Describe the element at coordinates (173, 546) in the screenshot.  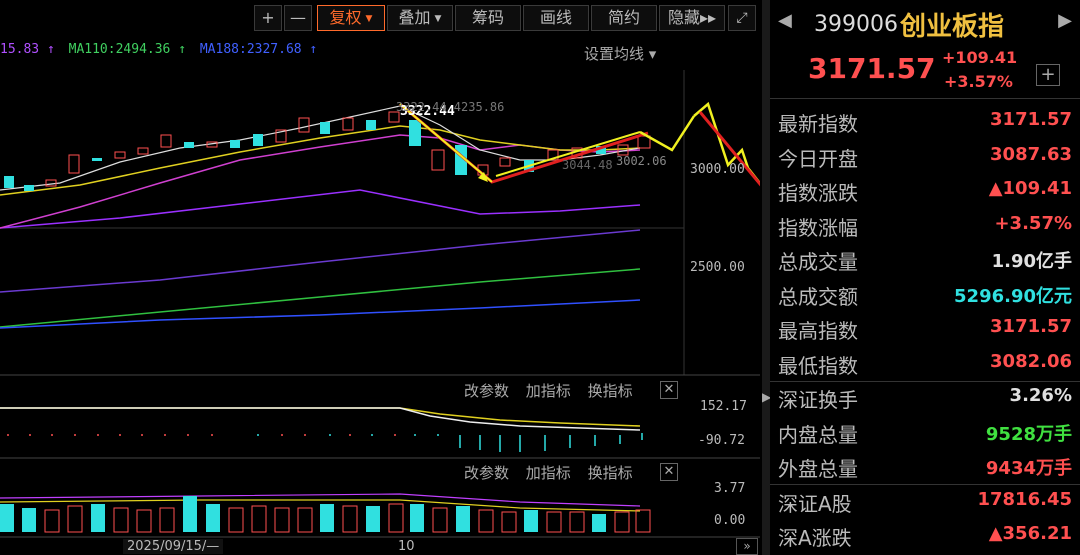
I see `crosshair-date-label: 2025/09/15/—` at that location.